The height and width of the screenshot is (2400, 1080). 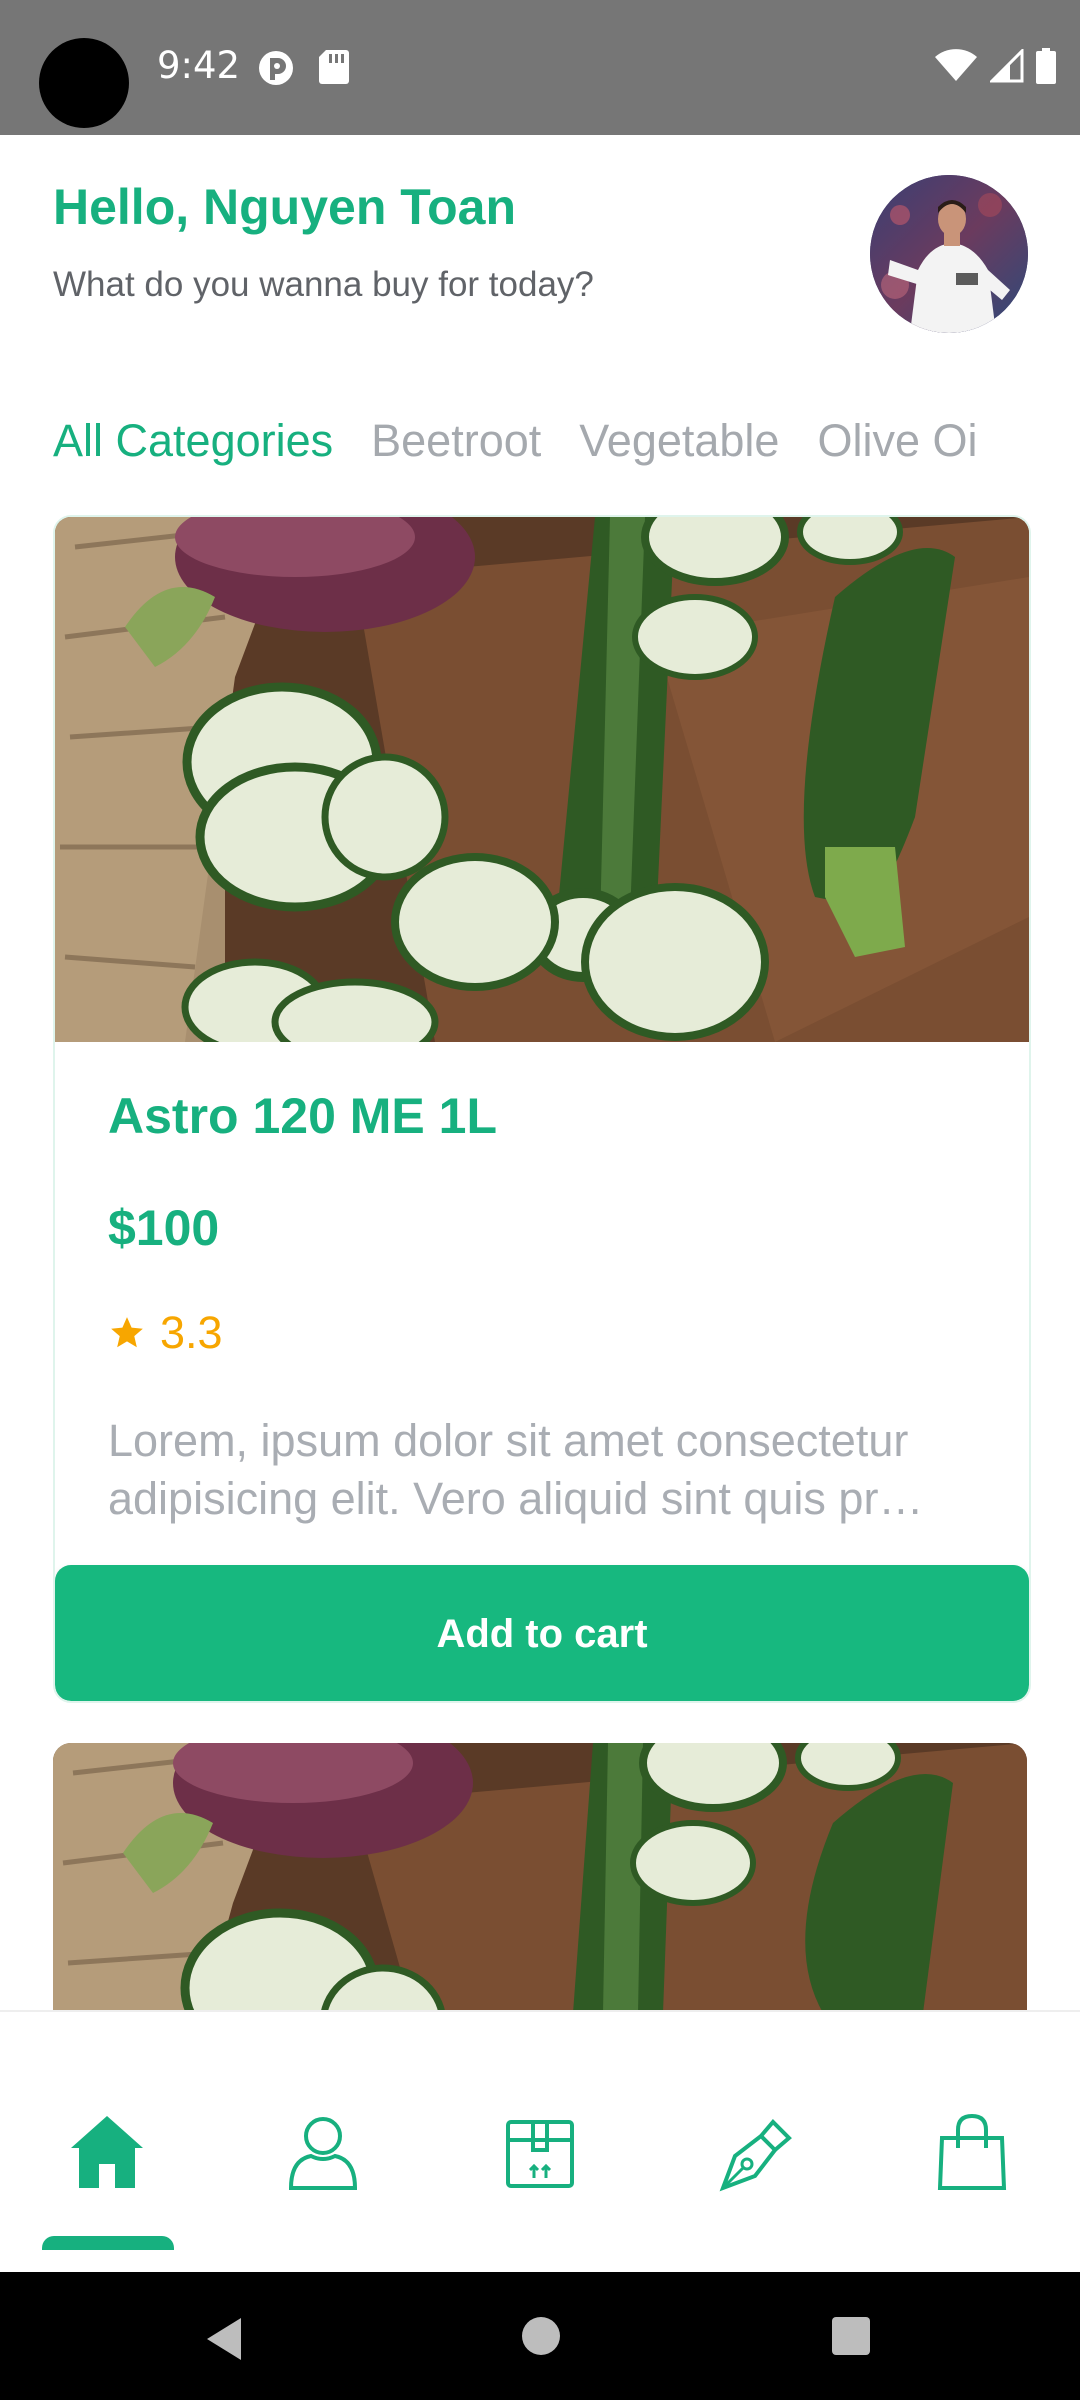 I want to click on category-tabs: All Categories Beetroot Vegetable Olive Oi, so click(x=553, y=445).